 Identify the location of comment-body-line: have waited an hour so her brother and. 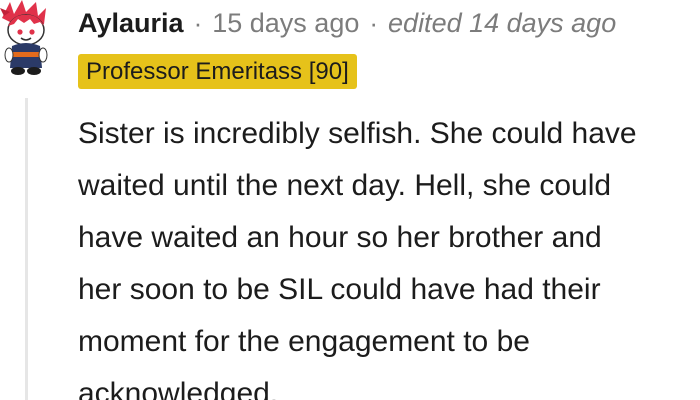
(340, 237).